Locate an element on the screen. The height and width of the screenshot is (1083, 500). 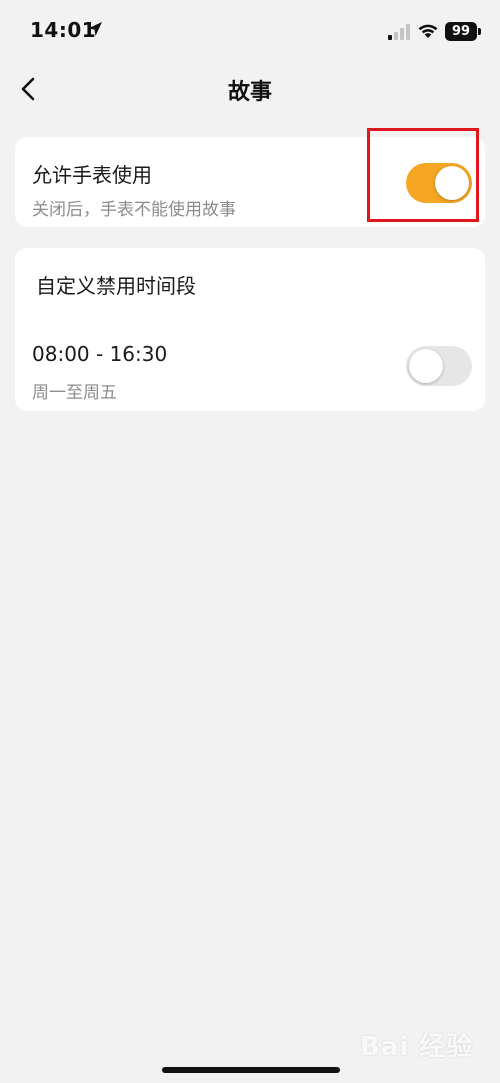
custom-period-title: 自定义禁用时间段 is located at coordinates (116, 286).